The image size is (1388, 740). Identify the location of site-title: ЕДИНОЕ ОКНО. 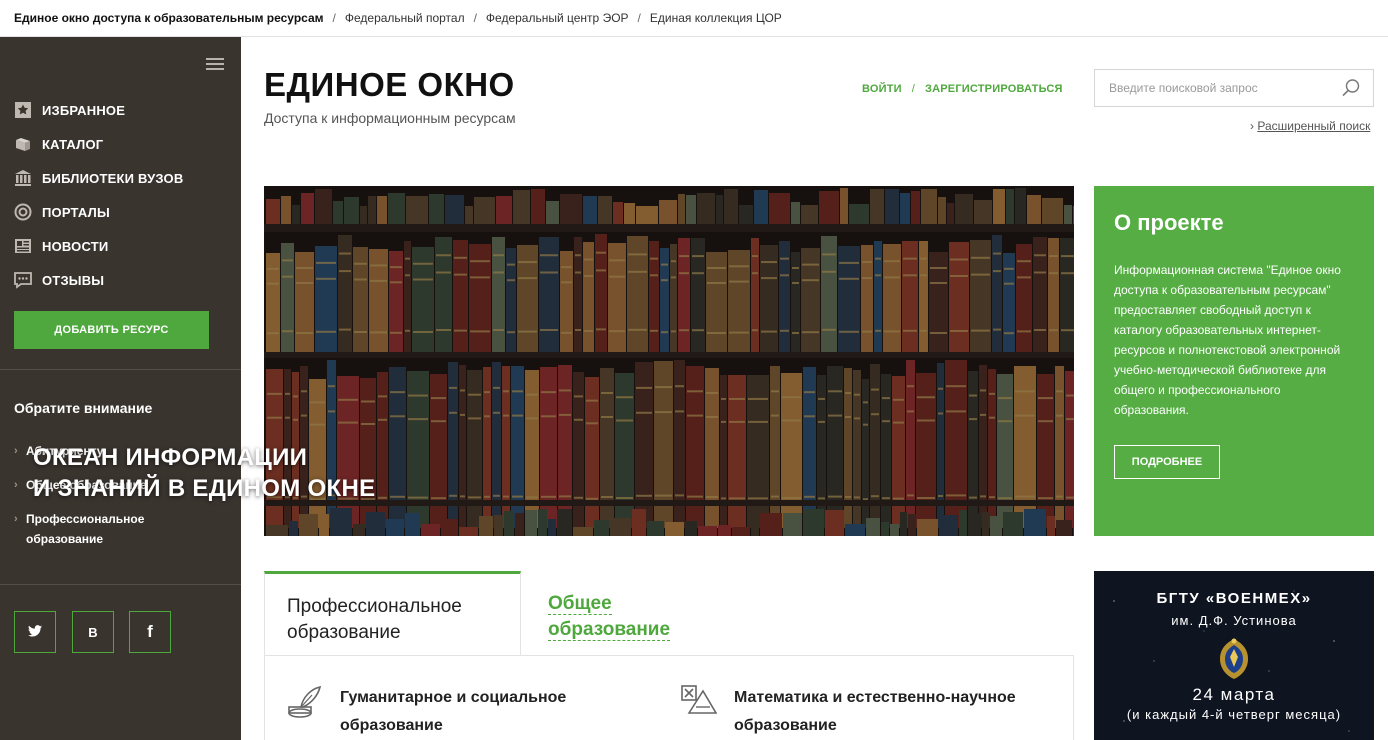
(389, 85).